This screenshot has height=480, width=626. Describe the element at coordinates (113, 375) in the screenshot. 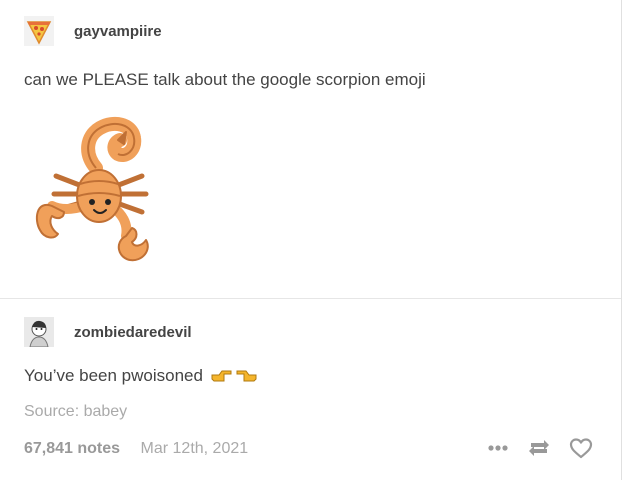

I see `reply-text: You’ve been pwoisoned` at that location.